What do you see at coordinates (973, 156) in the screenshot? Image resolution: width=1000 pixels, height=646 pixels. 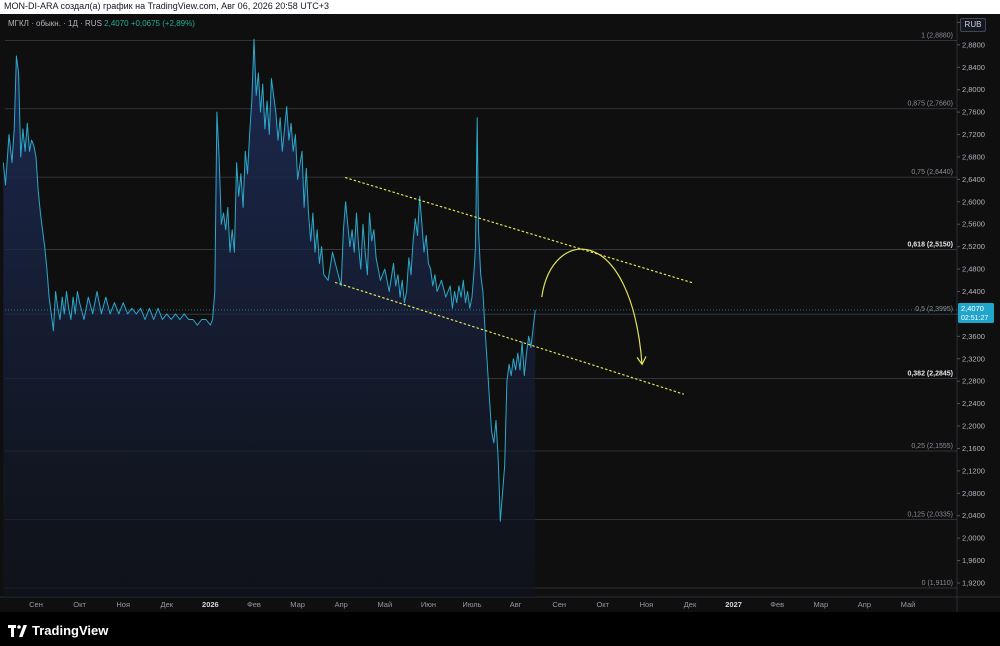 I see `y-tick-label: 2,6800` at bounding box center [973, 156].